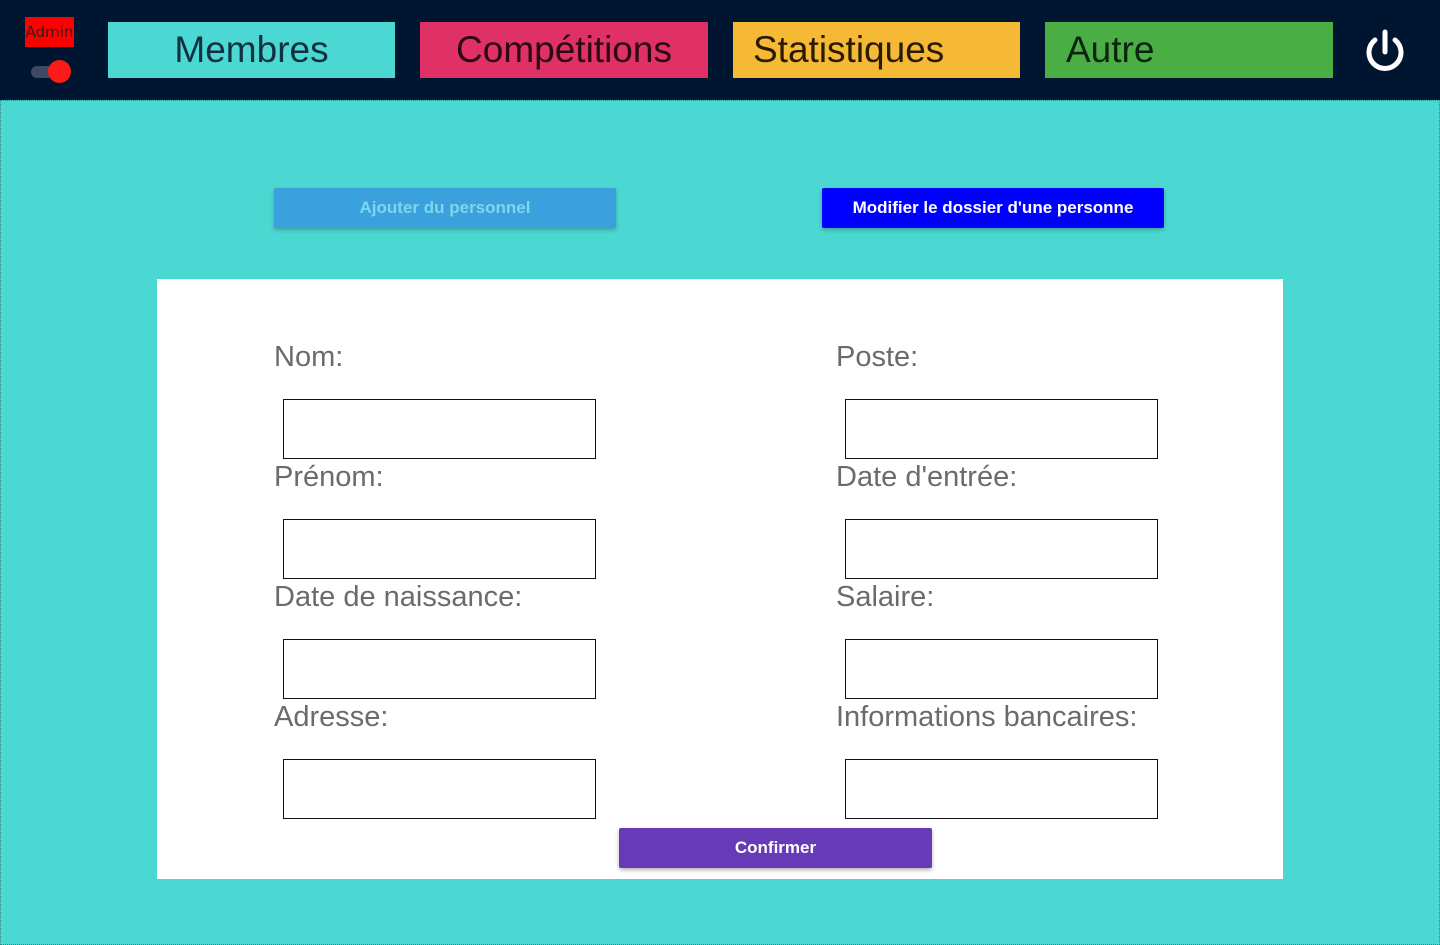 The height and width of the screenshot is (945, 1440). Describe the element at coordinates (1189, 50) in the screenshot. I see `nav-autre-button: Autre` at that location.